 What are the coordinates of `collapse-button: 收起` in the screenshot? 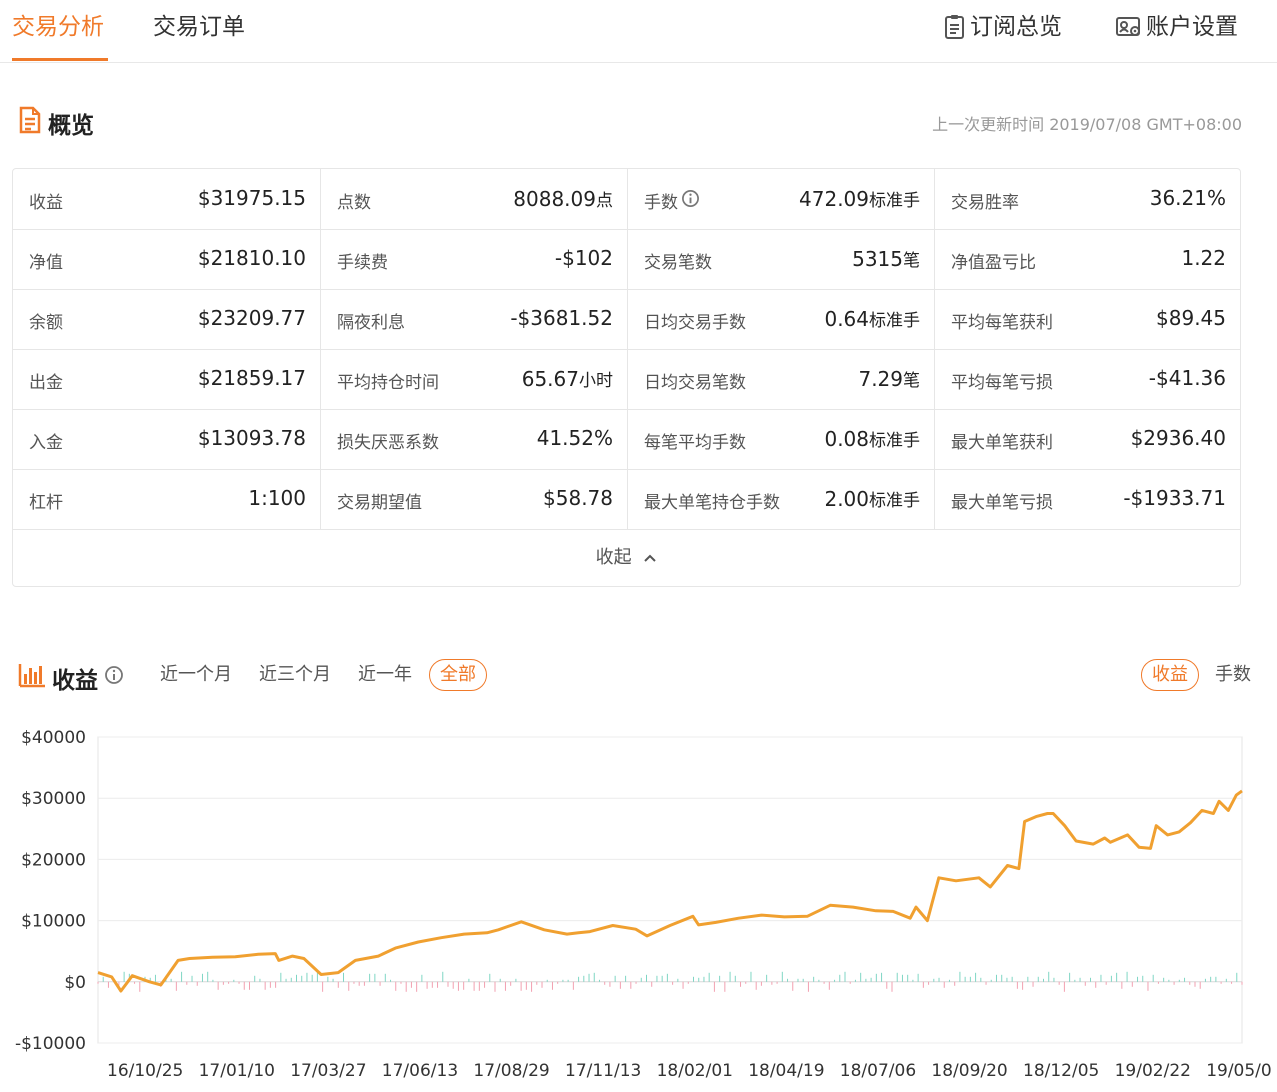 It's located at (626, 558).